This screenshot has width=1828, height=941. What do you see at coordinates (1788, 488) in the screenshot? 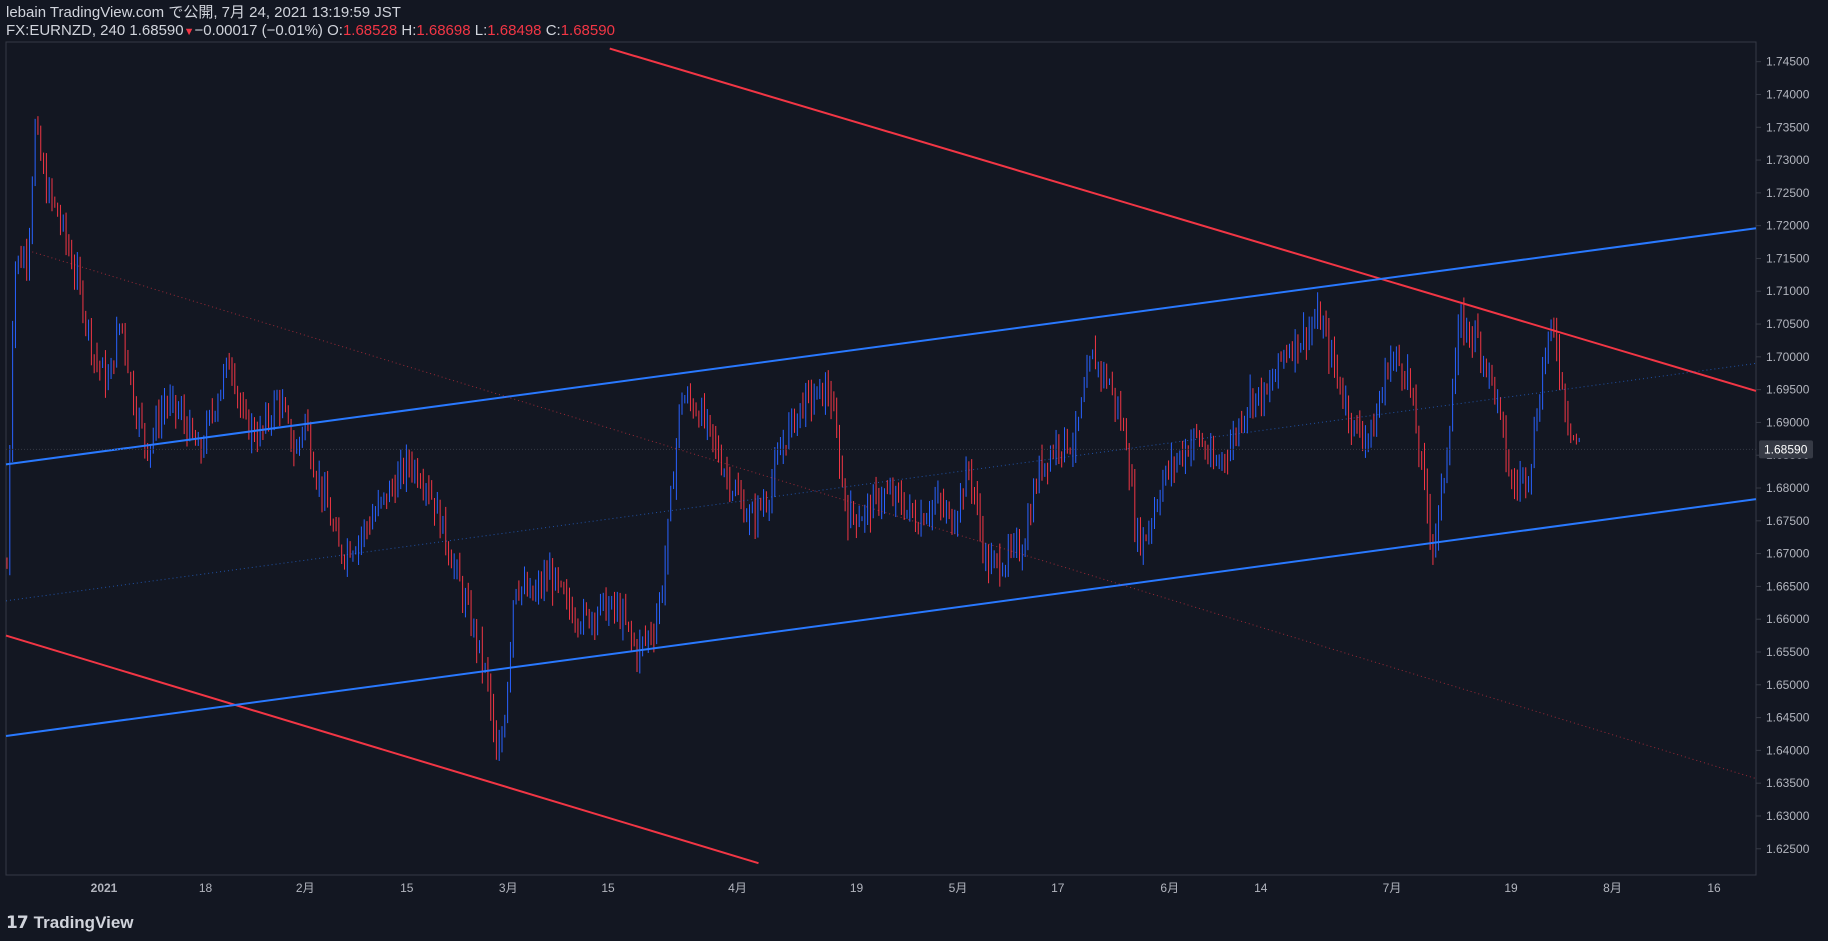
I see `price-tick-label: 1.68000` at bounding box center [1788, 488].